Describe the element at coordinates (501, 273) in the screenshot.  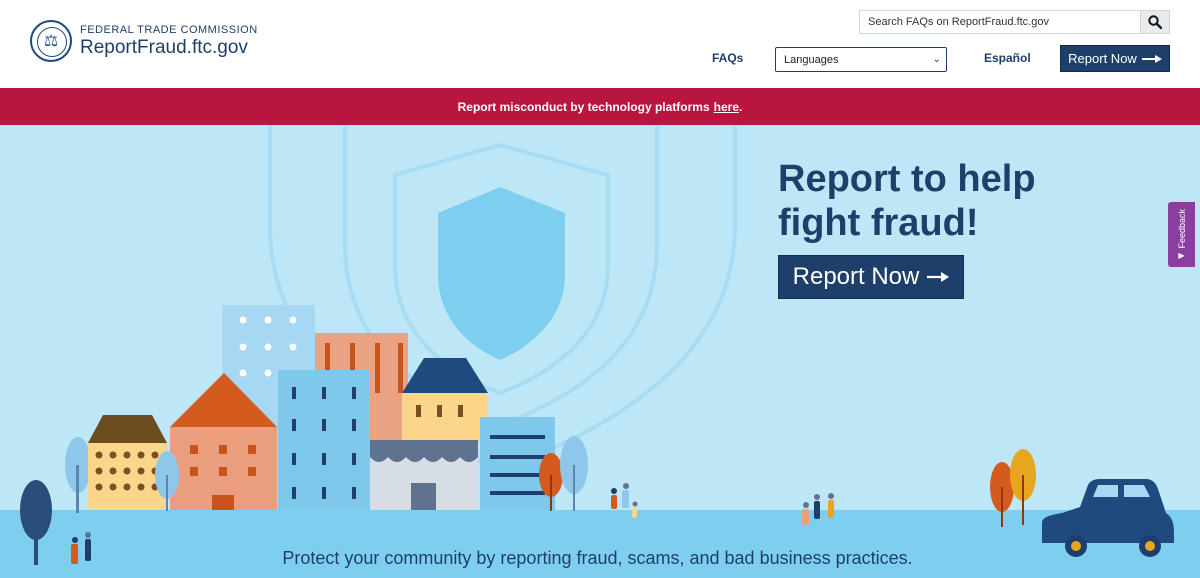
I see `shield-icon` at that location.